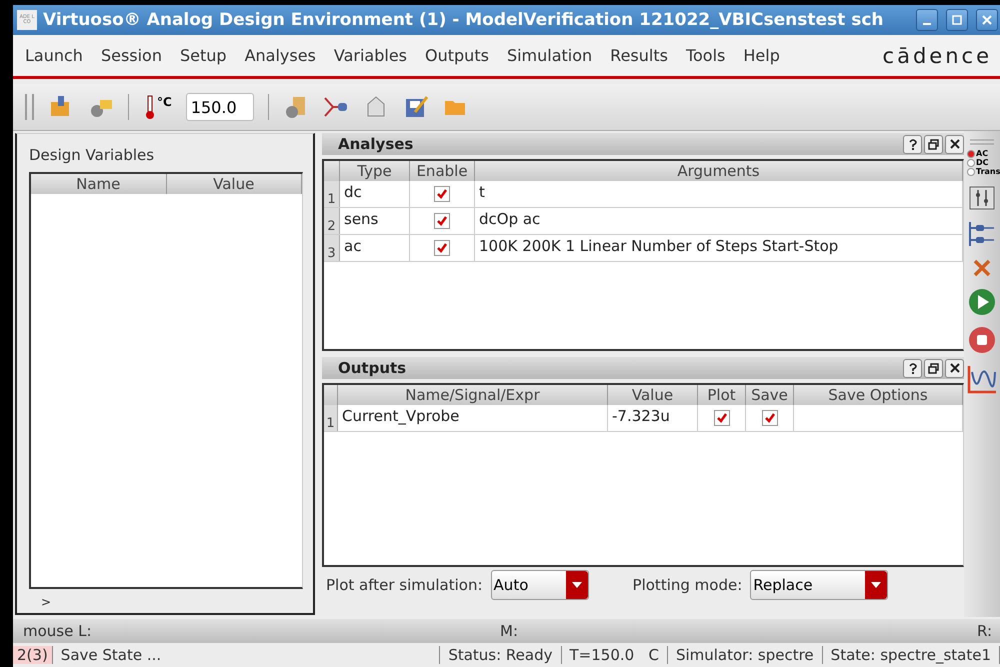 This screenshot has width=1000, height=667. What do you see at coordinates (719, 248) in the screenshot?
I see `table-cell: 100K 200K 1 Linear Number of Steps Start-Stop` at bounding box center [719, 248].